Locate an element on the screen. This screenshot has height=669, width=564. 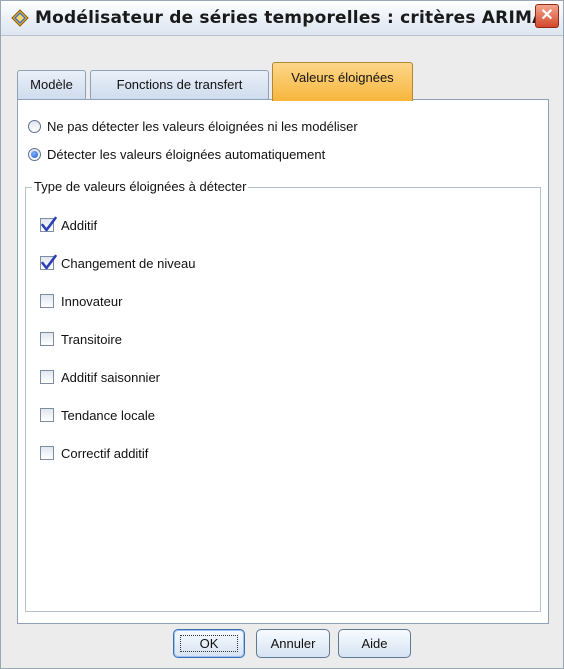
ok-button: OK is located at coordinates (209, 643).